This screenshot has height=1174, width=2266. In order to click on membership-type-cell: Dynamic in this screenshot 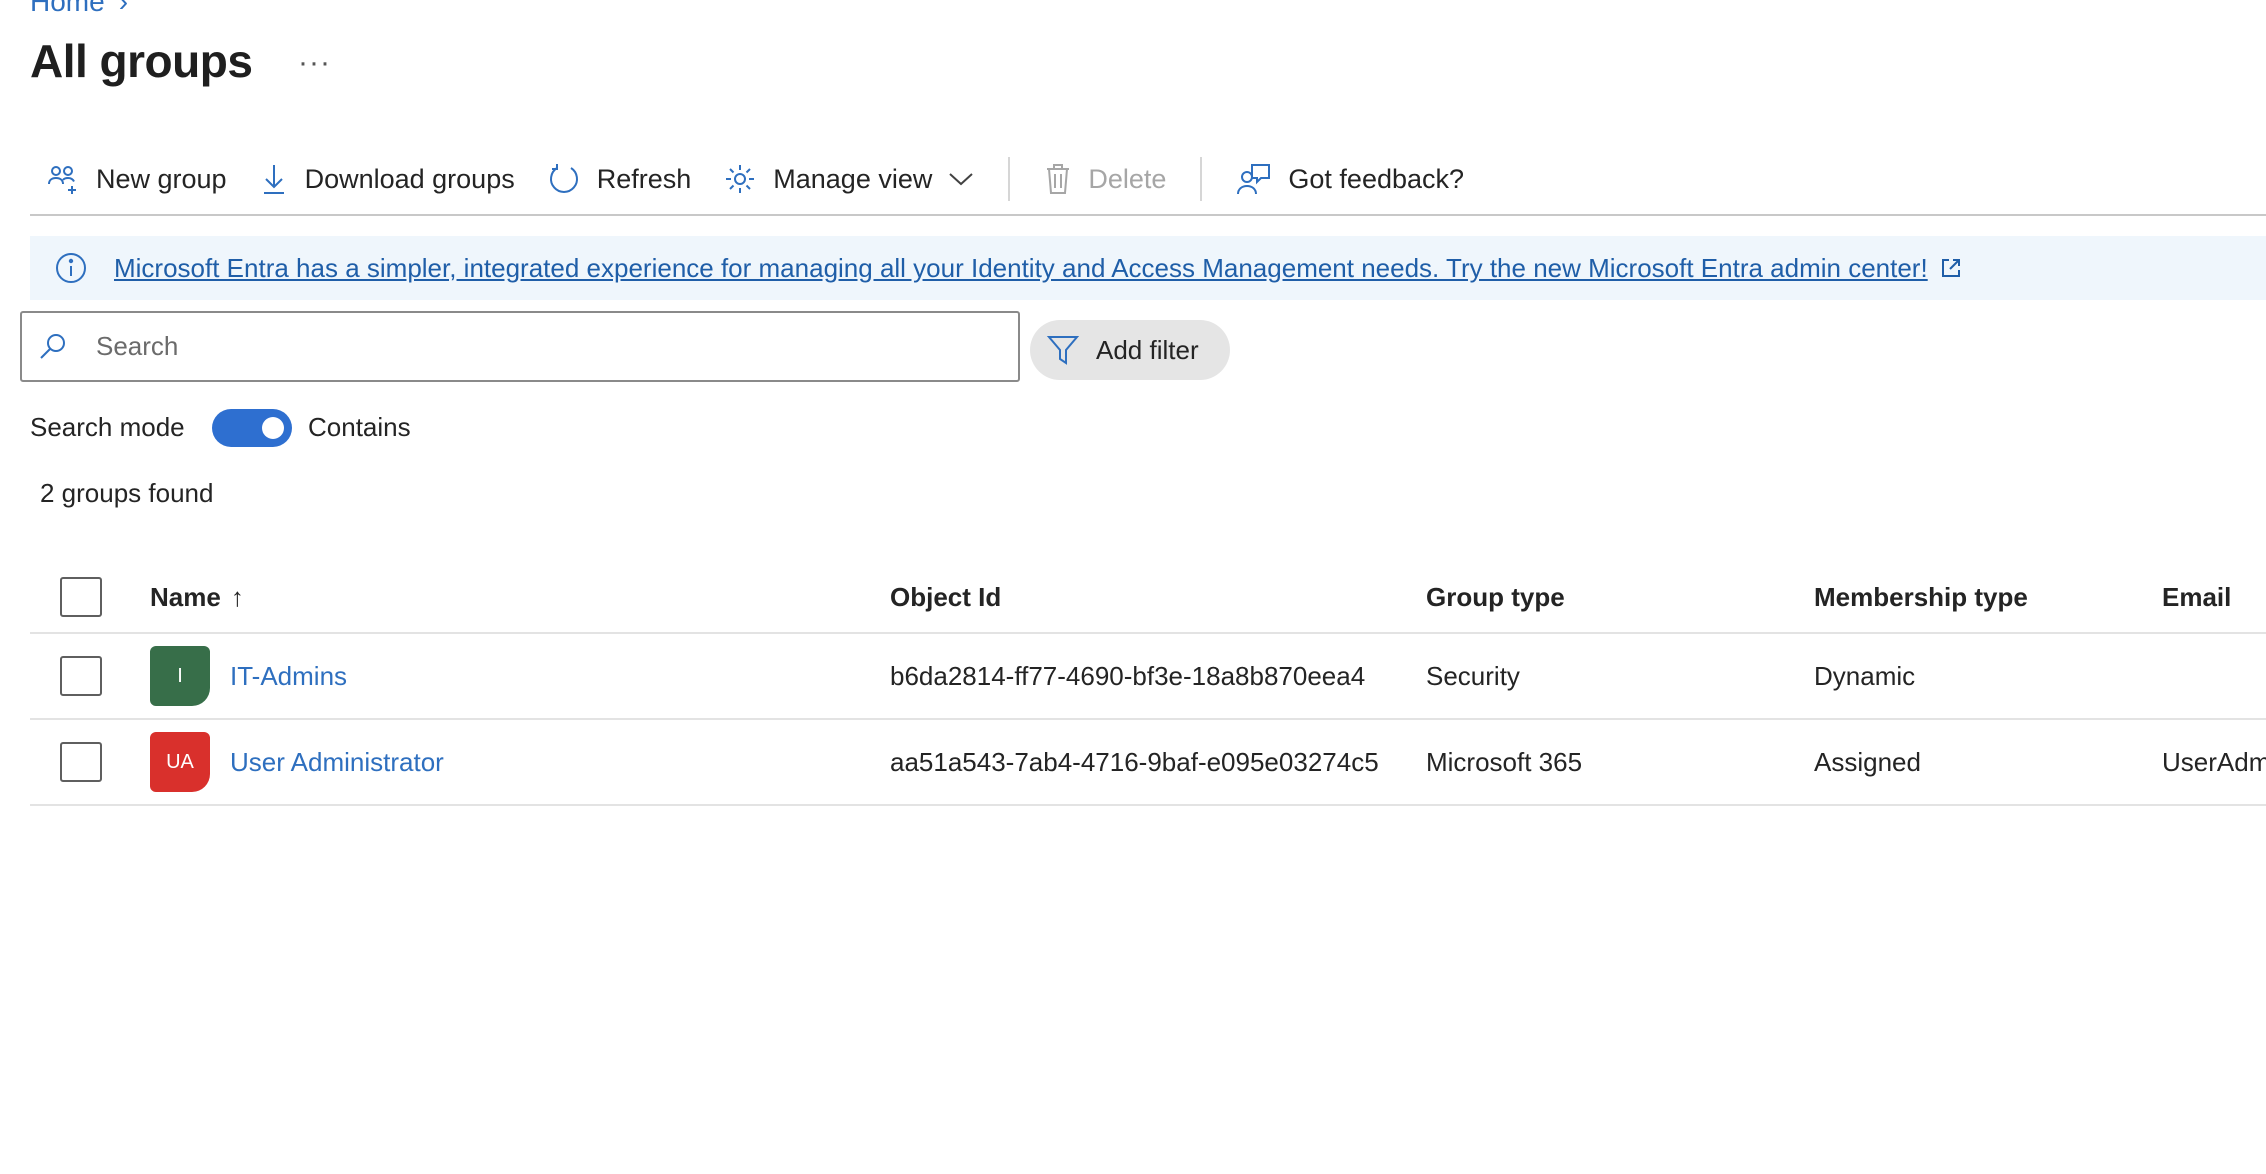, I will do `click(1865, 675)`.